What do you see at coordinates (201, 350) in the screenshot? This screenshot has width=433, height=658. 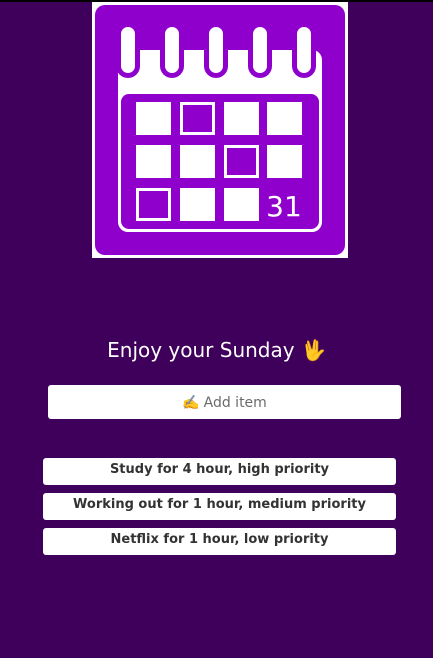 I see `greeting-text: Enjoy your Sunday` at bounding box center [201, 350].